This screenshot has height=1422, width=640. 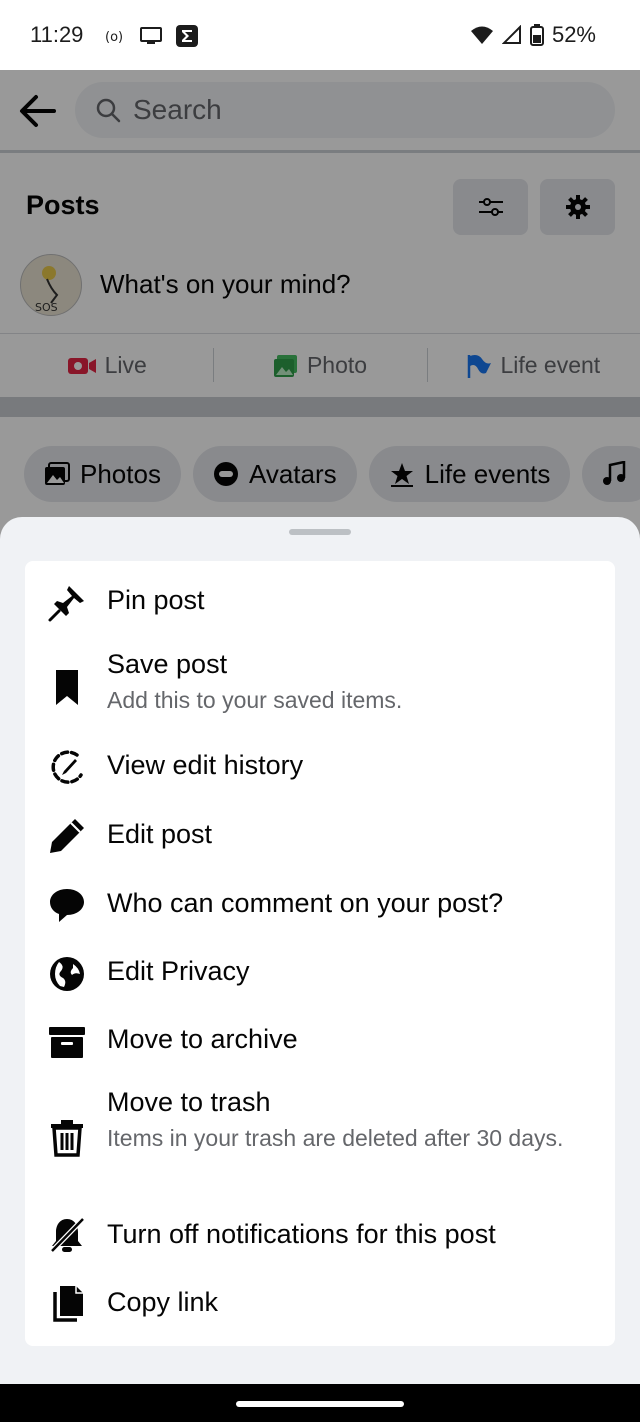 I want to click on system-navigation-bar, so click(x=320, y=1403).